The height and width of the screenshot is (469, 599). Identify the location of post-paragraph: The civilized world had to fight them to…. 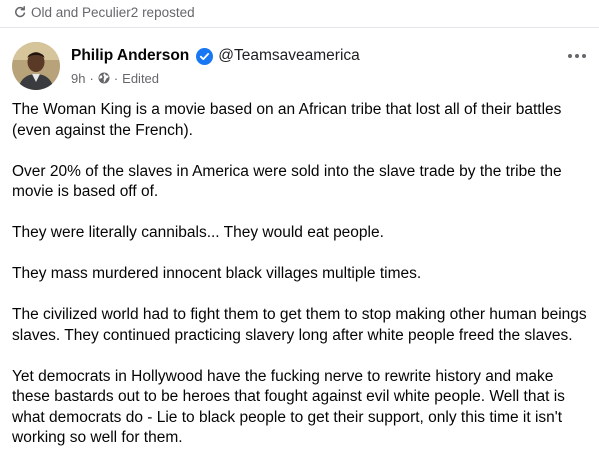
(299, 325).